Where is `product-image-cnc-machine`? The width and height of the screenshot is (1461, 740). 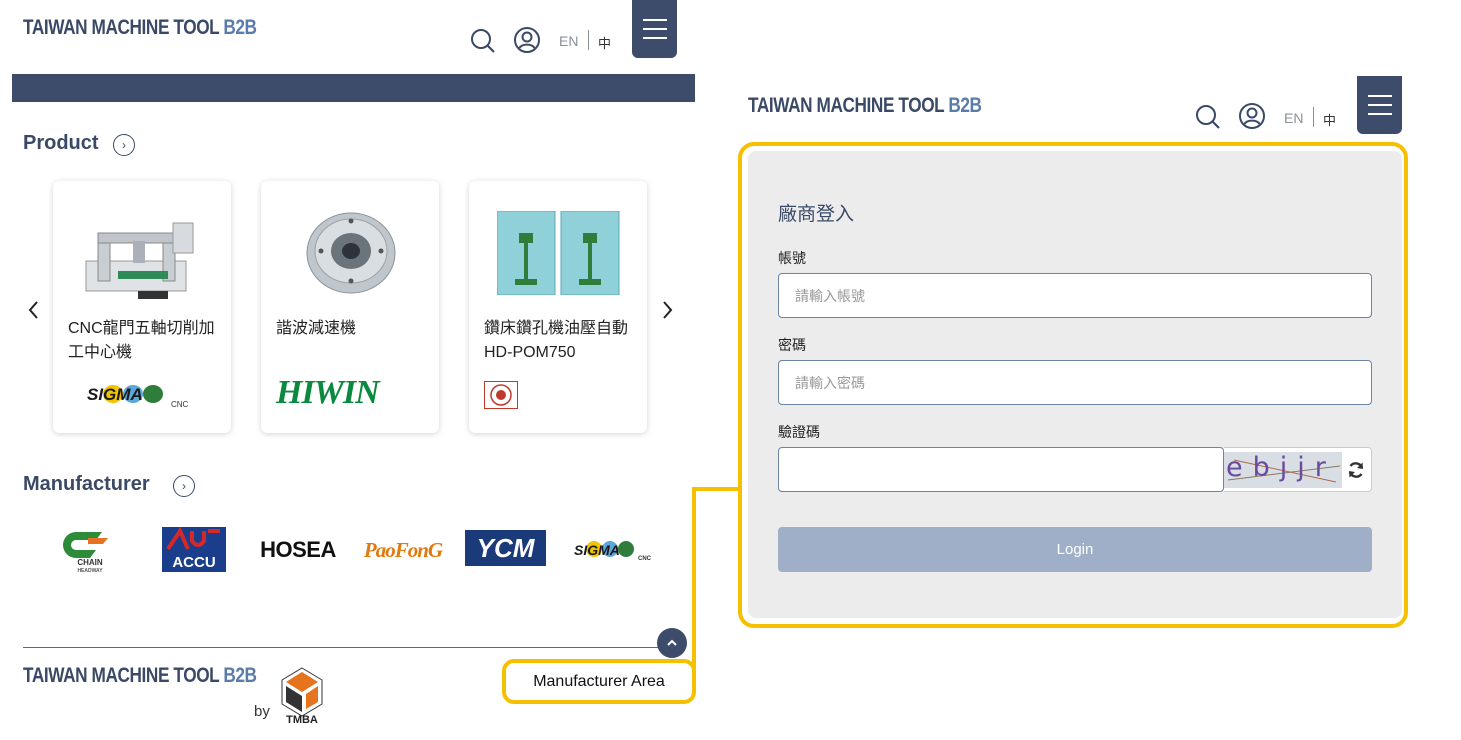
product-image-cnc-machine is located at coordinates (143, 256).